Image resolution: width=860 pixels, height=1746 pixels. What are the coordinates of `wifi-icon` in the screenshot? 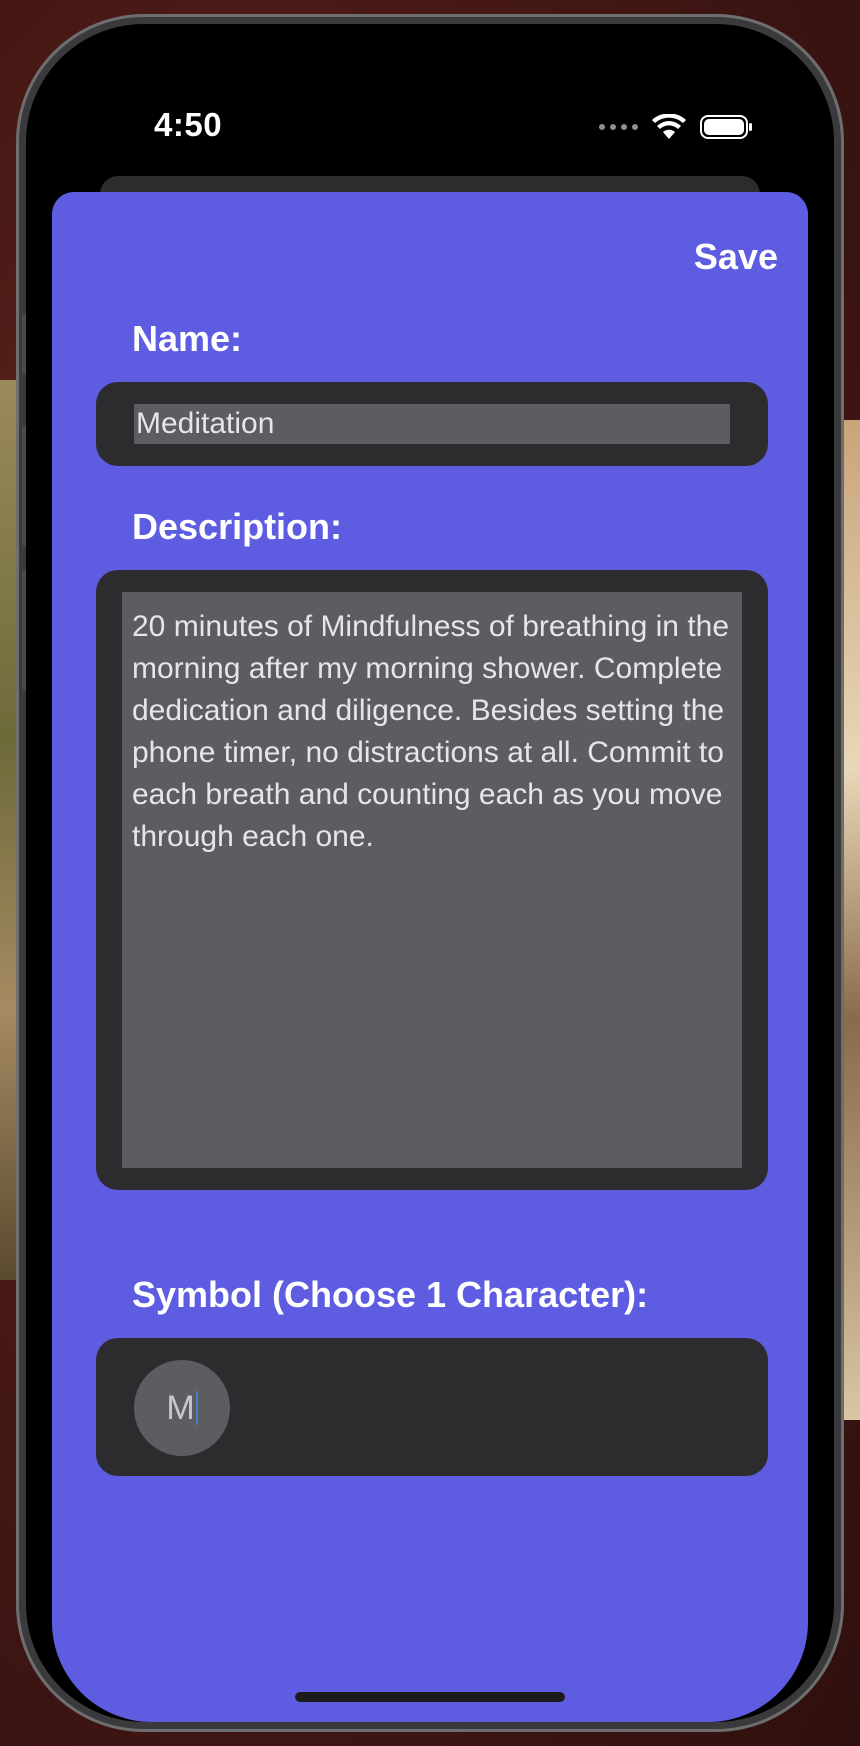 It's located at (669, 126).